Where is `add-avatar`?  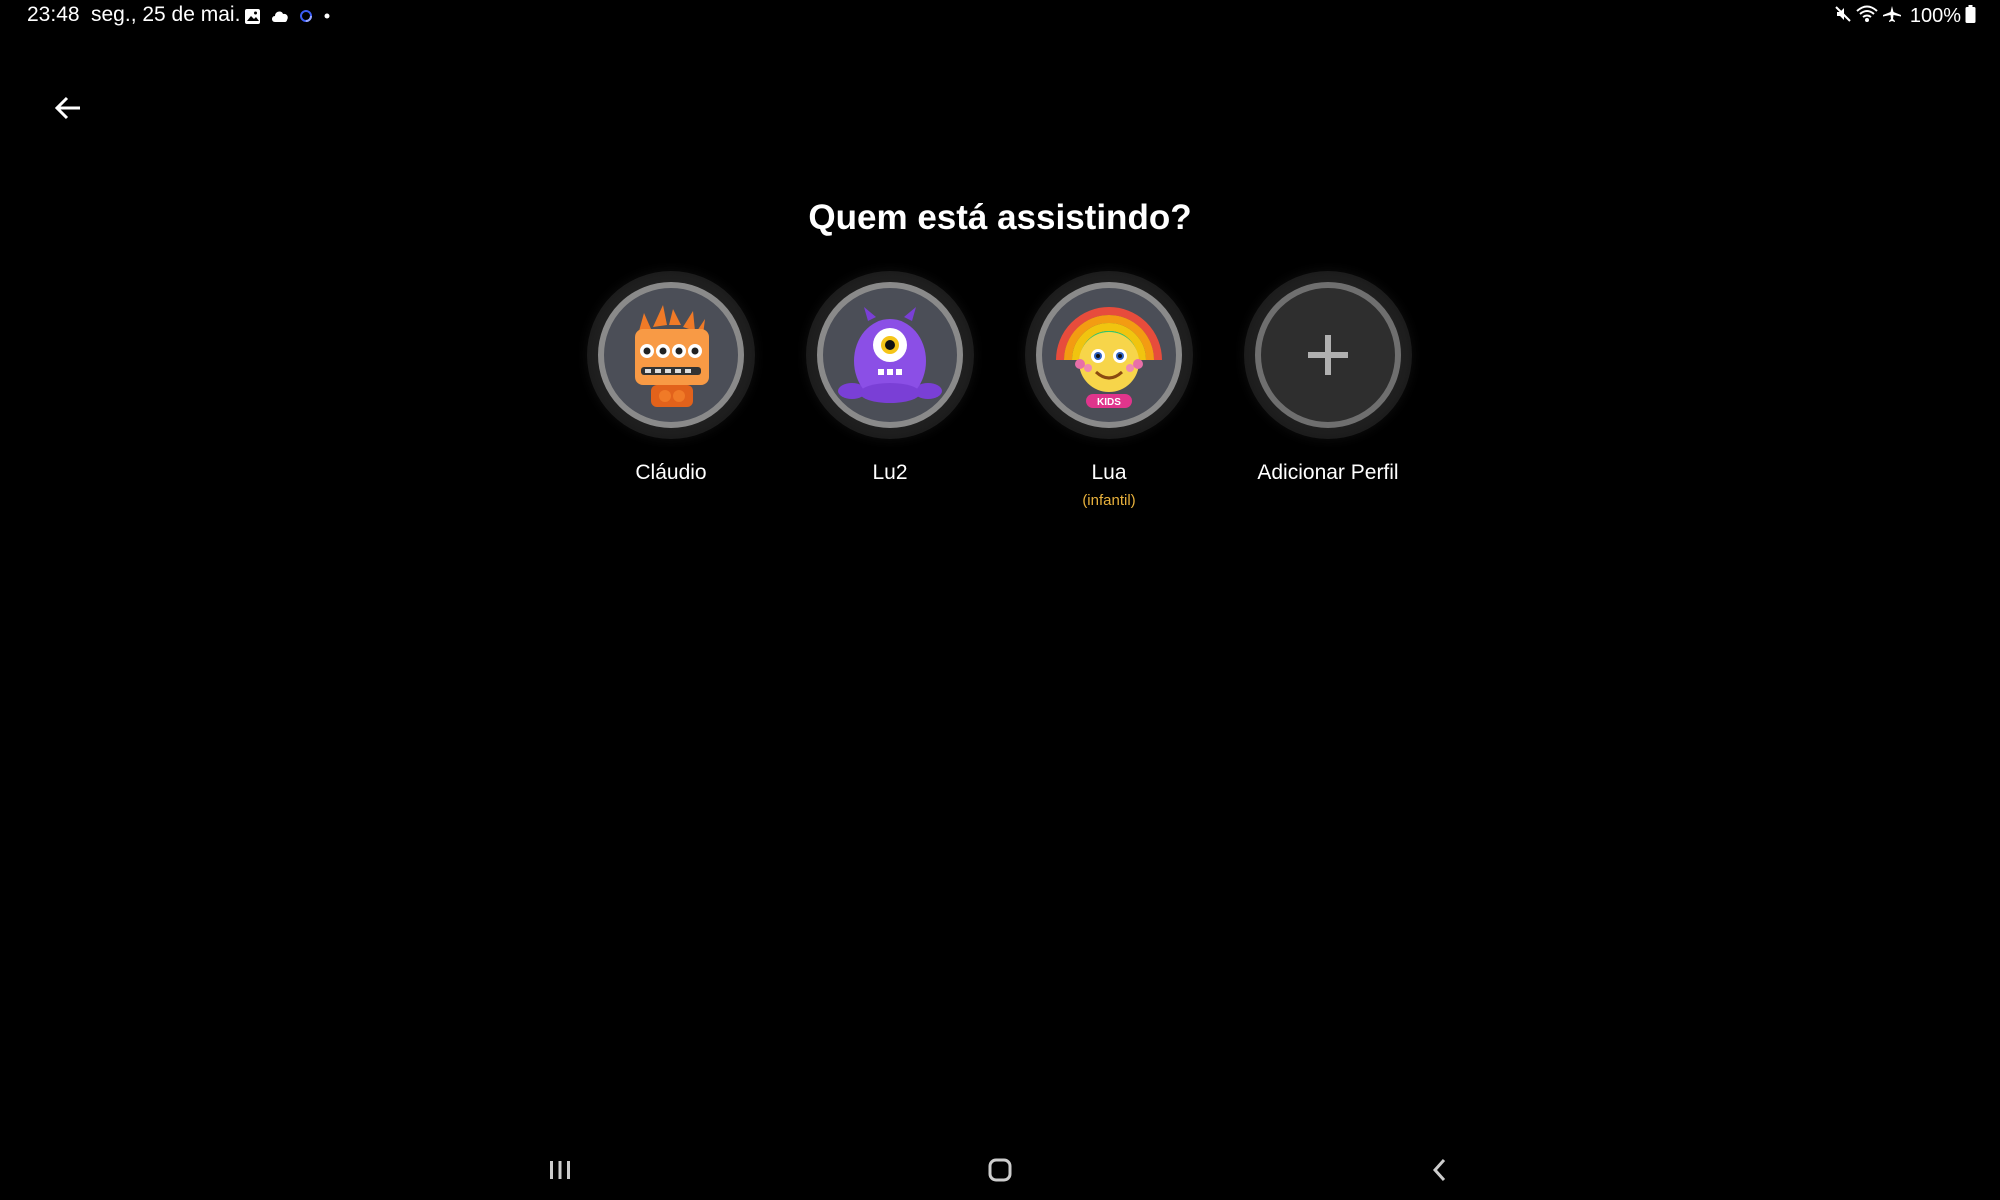
add-avatar is located at coordinates (1328, 355).